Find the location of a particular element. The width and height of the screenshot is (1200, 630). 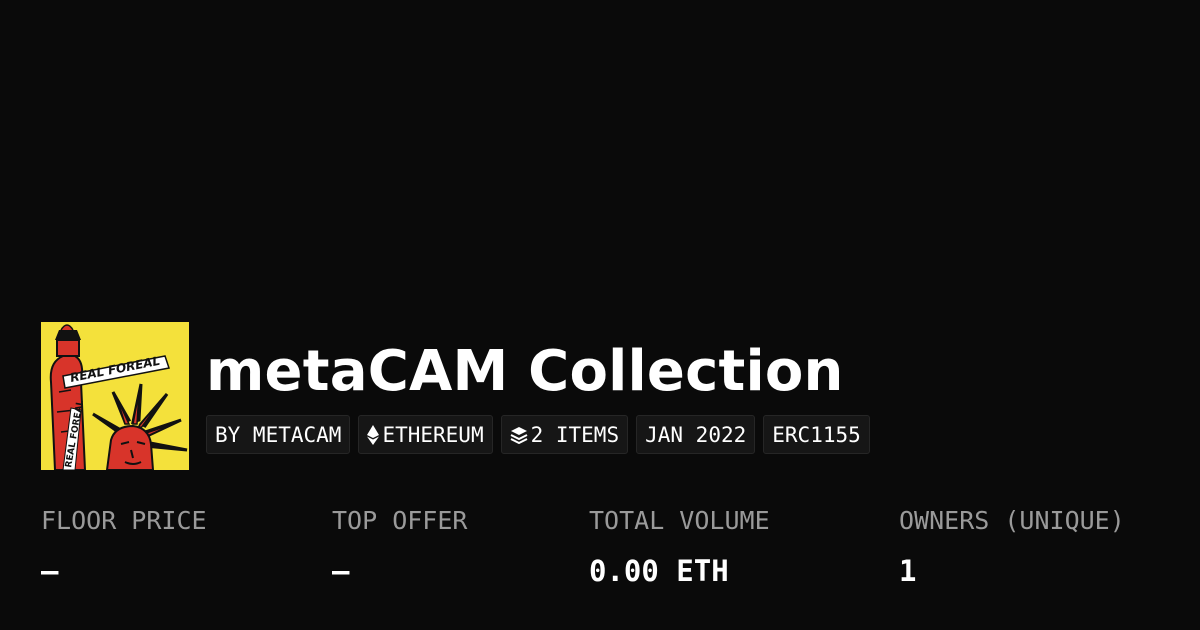

tag-creator-label: BY METACAM is located at coordinates (278, 434).